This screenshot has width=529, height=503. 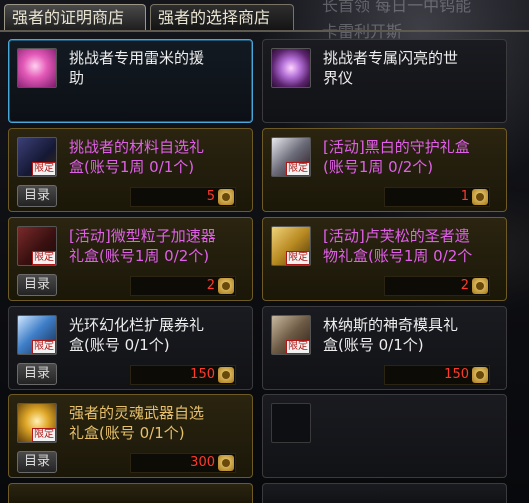 I want to click on shop-item-card: 限定 [活动]卢芙松的圣者遗 物礼盒(账号1周 0/2个 2, so click(x=384, y=259).